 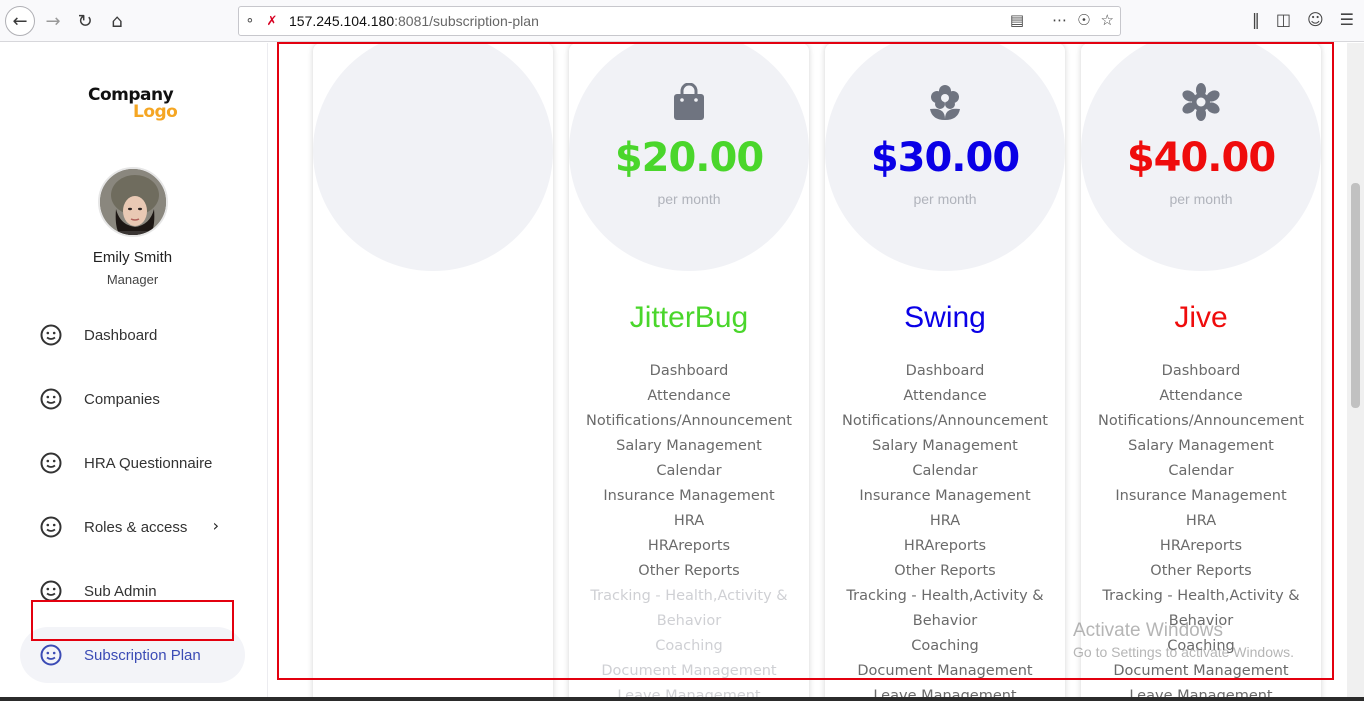 I want to click on highlight-box-sidebar, so click(x=132, y=620).